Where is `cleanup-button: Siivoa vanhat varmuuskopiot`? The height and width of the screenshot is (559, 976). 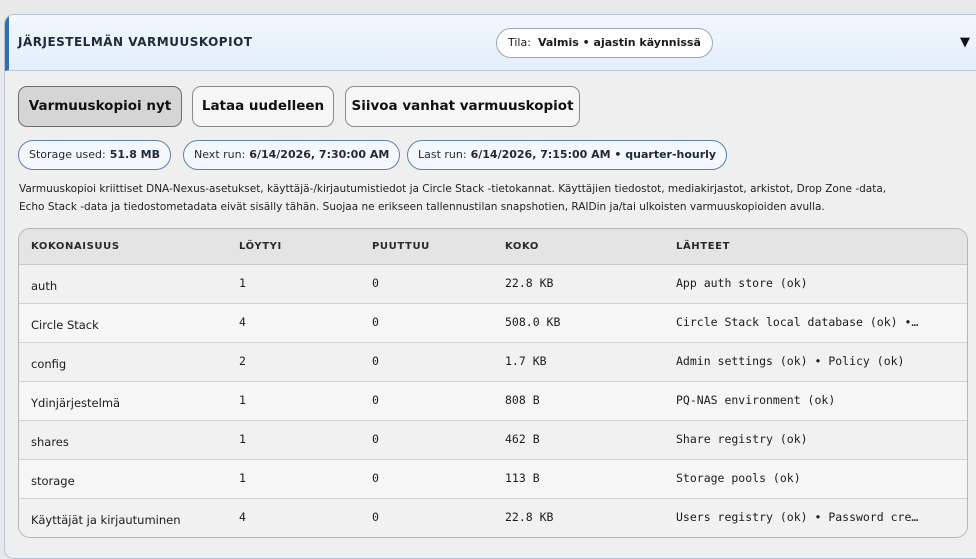
cleanup-button: Siivoa vanhat varmuuskopiot is located at coordinates (462, 106).